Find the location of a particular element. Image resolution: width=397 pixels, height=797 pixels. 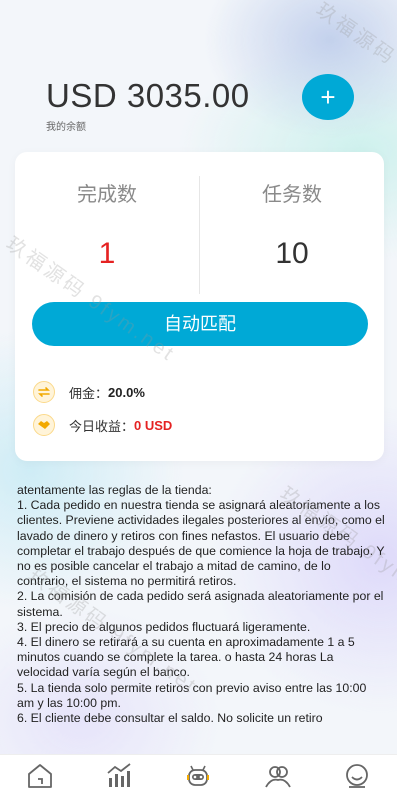

completed-stat: 完成数 1 is located at coordinates (107, 211).